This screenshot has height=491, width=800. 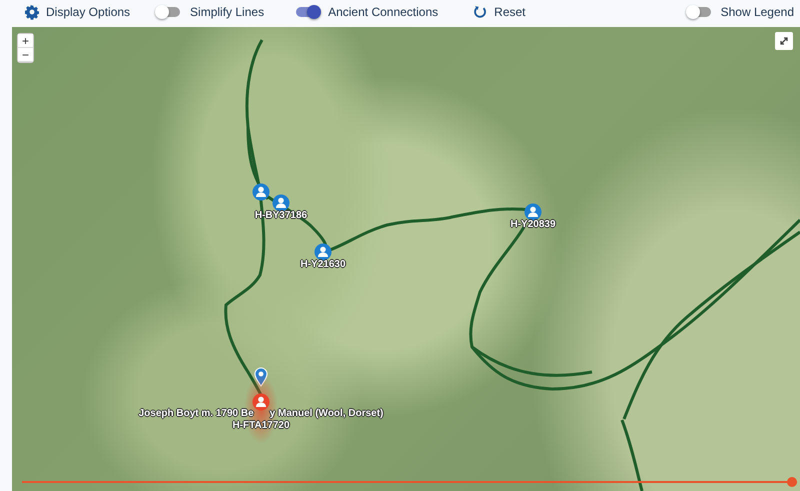 I want to click on expand-icon, so click(x=784, y=41).